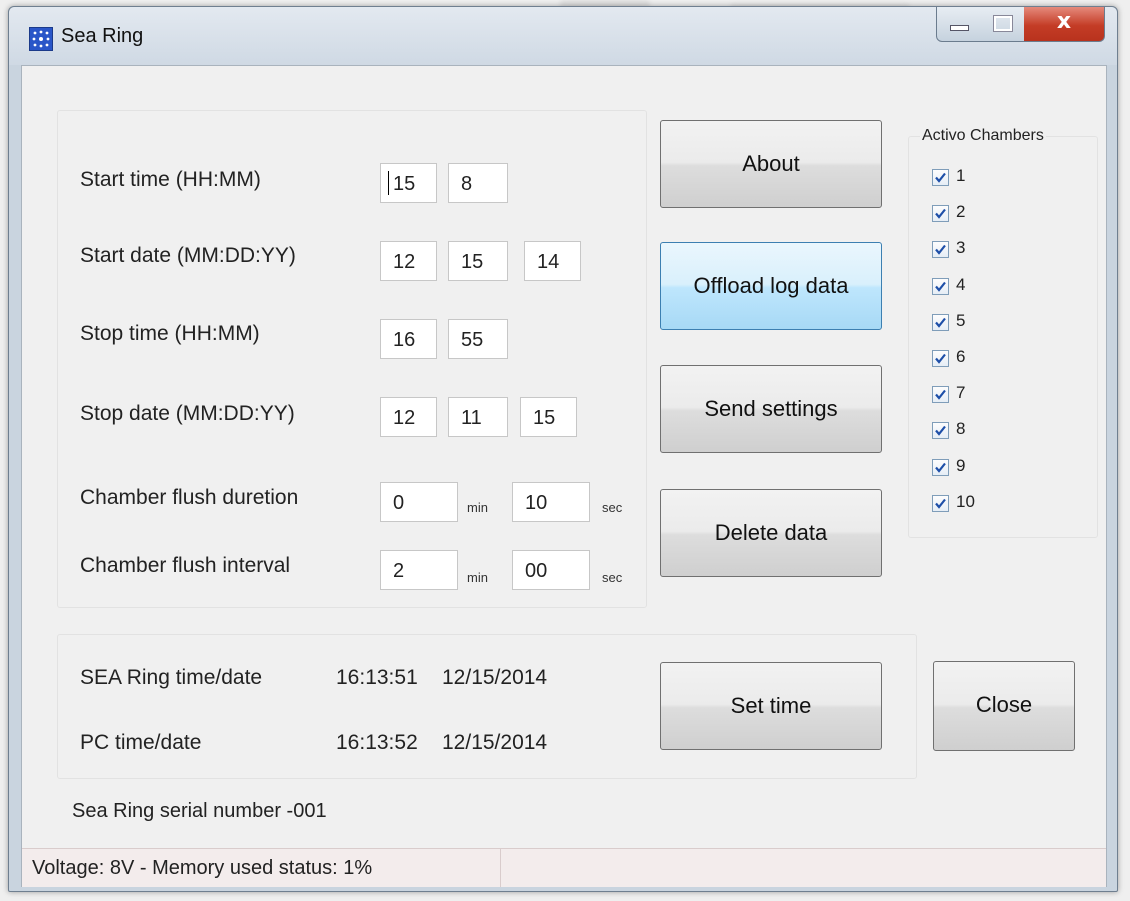 This screenshot has height=901, width=1130. I want to click on close-window-button: x, so click(1064, 24).